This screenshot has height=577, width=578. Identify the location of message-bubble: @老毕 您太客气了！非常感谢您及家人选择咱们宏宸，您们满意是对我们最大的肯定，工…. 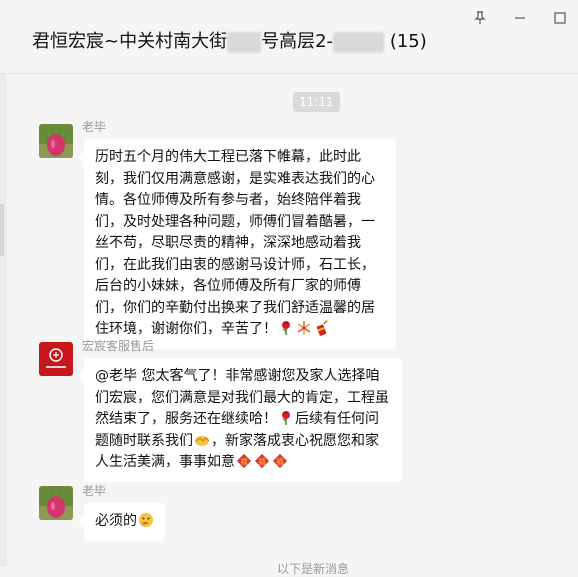
(240, 420).